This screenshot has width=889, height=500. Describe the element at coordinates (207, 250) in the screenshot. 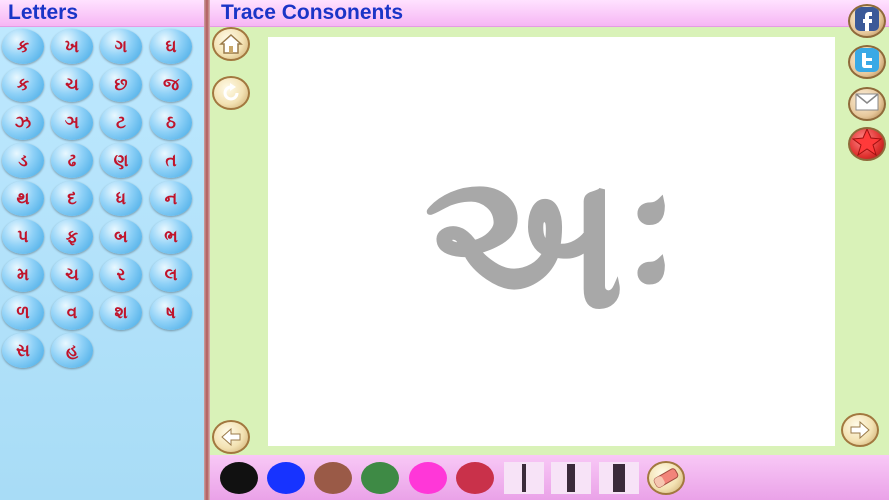

I see `panel-divider` at that location.